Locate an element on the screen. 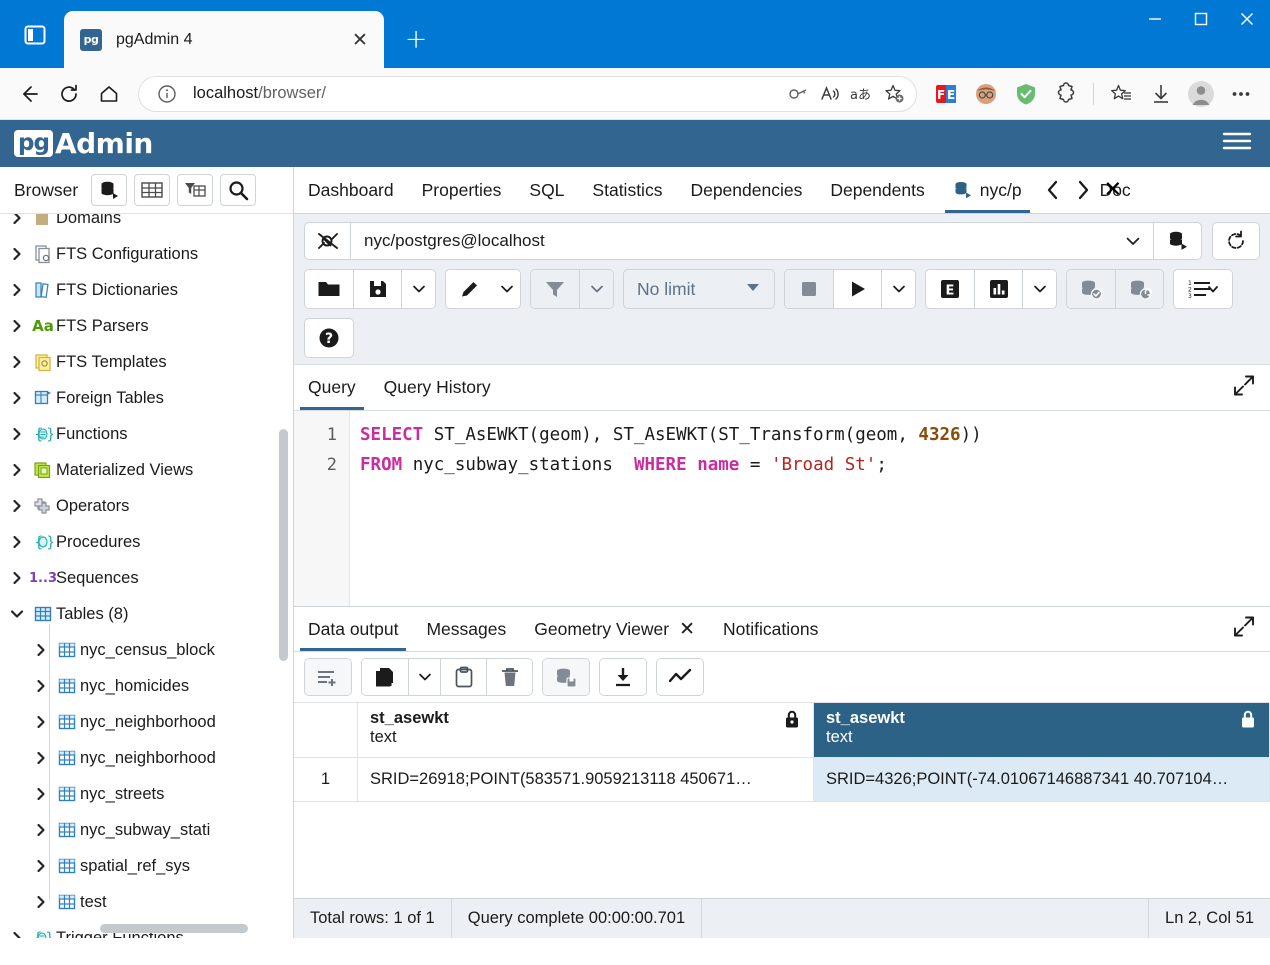 This screenshot has height=965, width=1270. tree-item-fts-parsers: Aa FTS Parsers is located at coordinates (146, 326).